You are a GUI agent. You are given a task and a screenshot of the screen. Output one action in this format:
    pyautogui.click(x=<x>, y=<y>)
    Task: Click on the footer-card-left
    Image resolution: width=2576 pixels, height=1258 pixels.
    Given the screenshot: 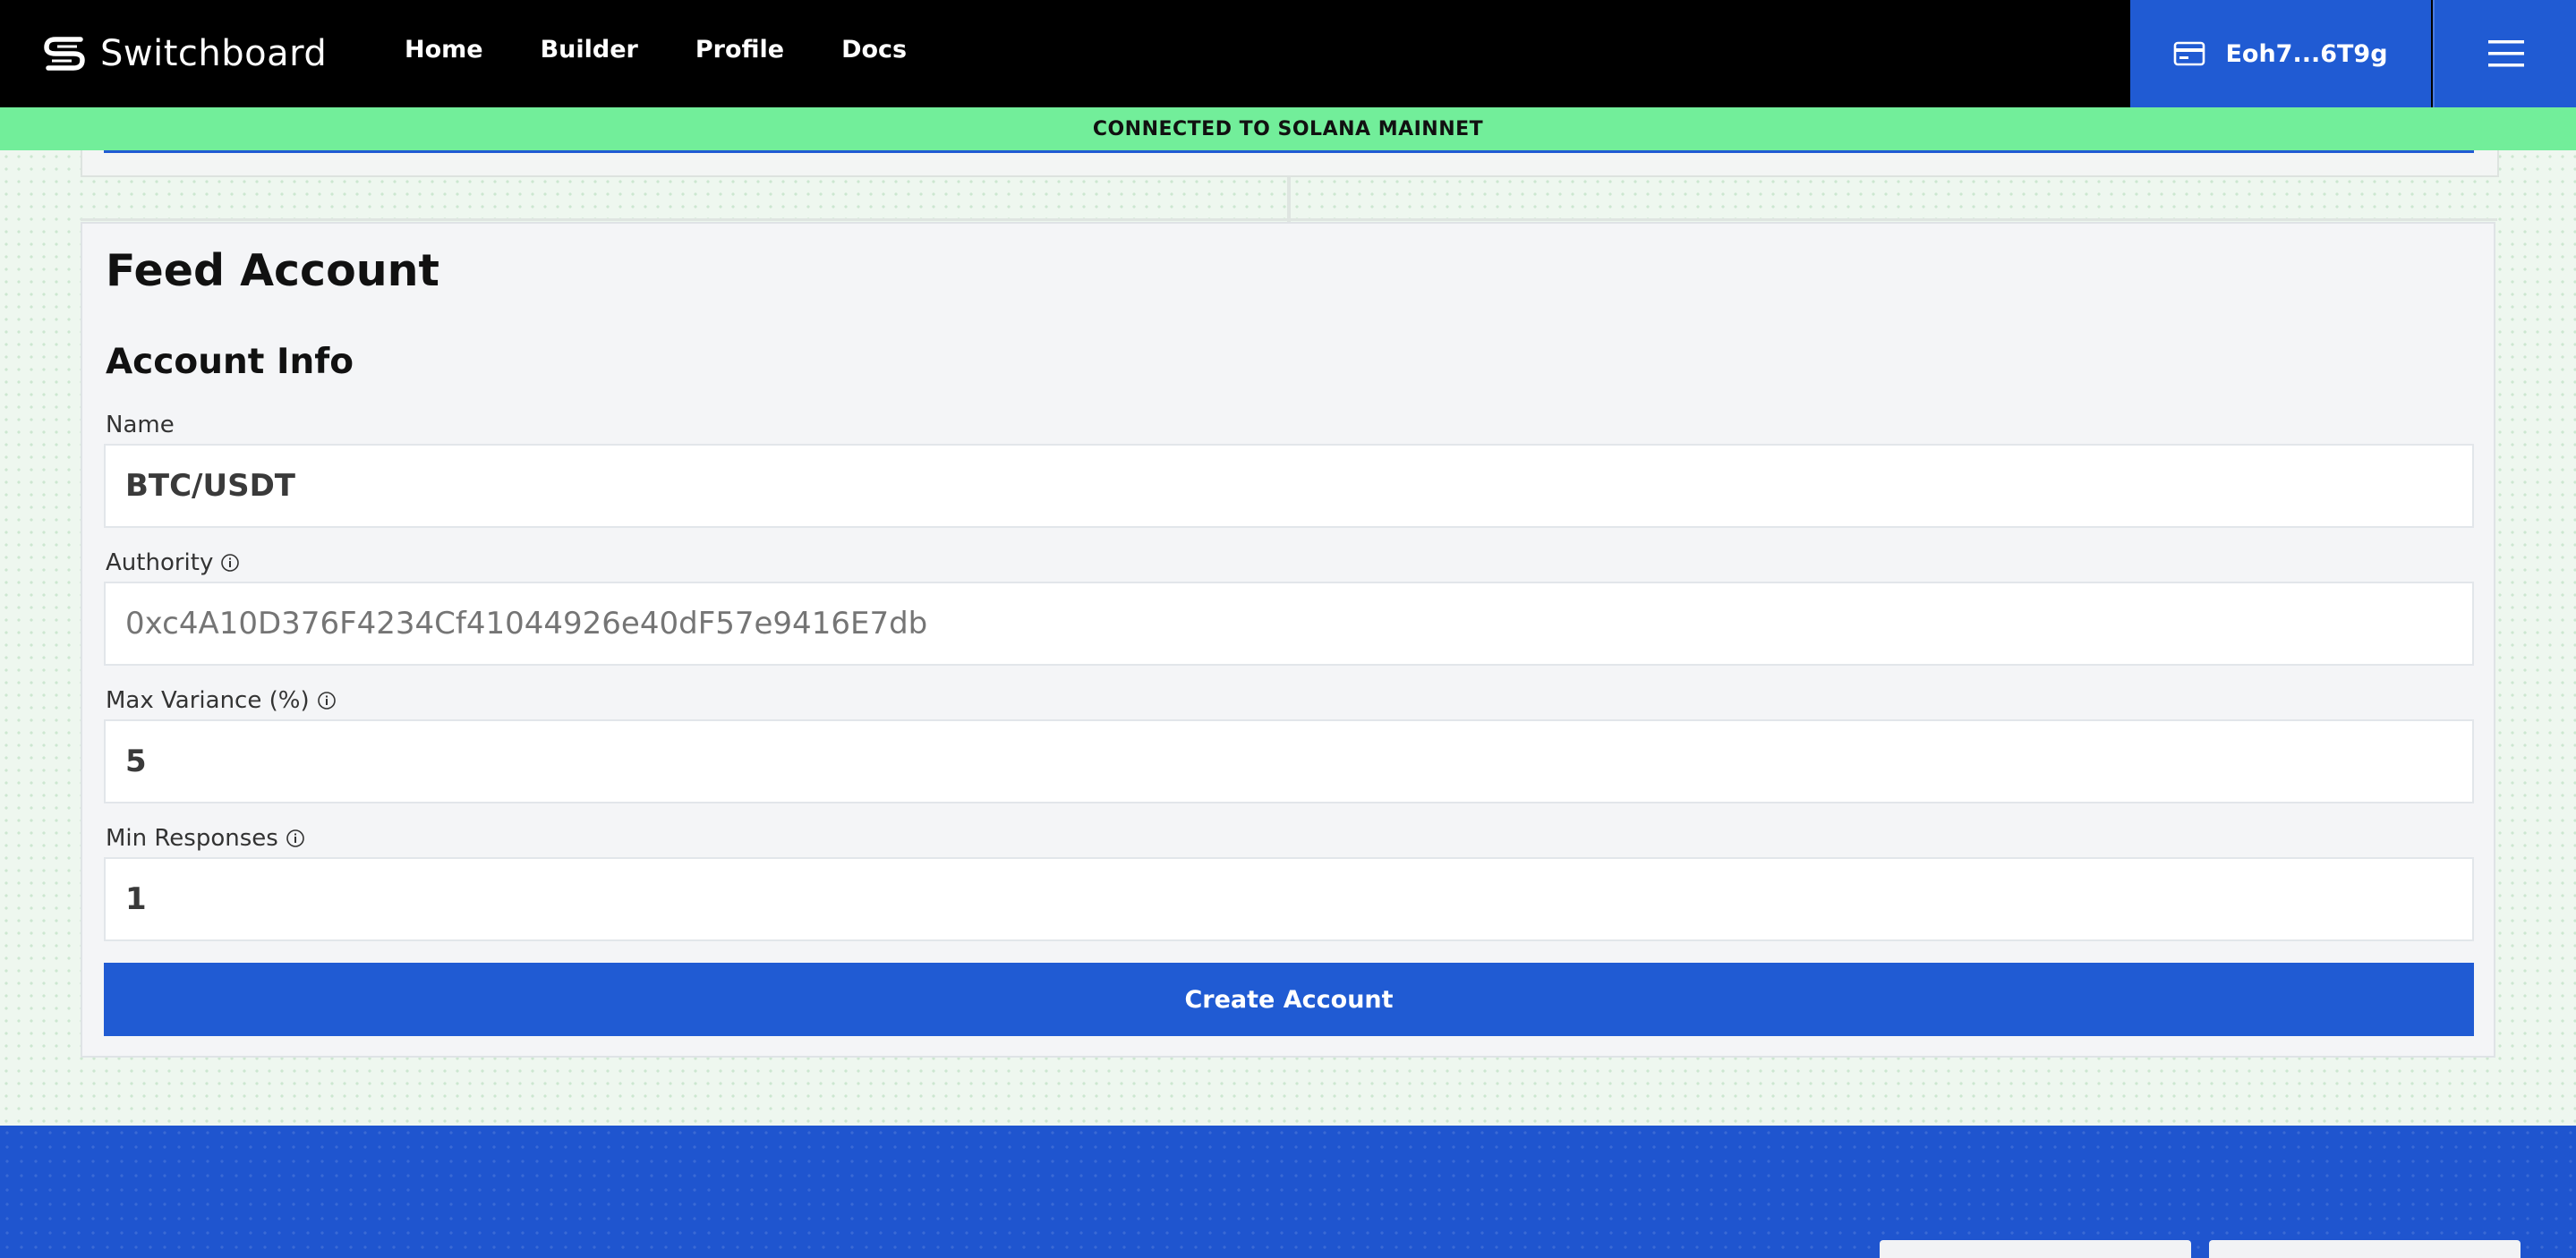 What is the action you would take?
    pyautogui.click(x=2035, y=1249)
    